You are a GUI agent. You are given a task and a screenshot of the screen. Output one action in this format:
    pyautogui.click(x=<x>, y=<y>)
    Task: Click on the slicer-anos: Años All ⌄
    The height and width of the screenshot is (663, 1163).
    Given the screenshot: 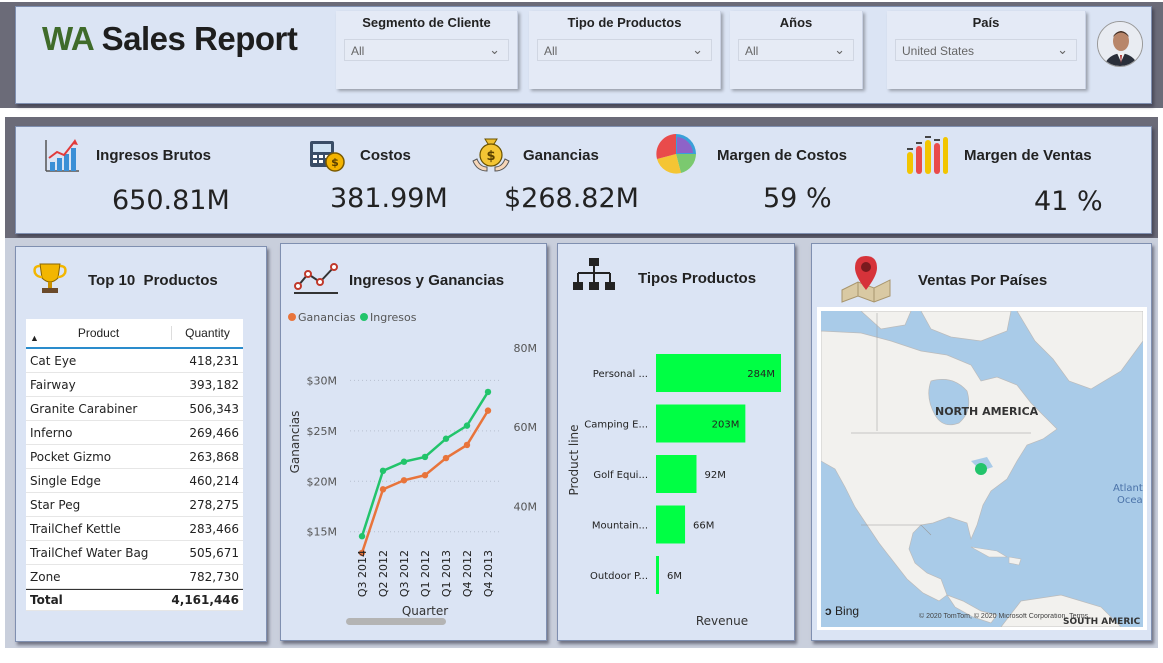 What is the action you would take?
    pyautogui.click(x=796, y=50)
    